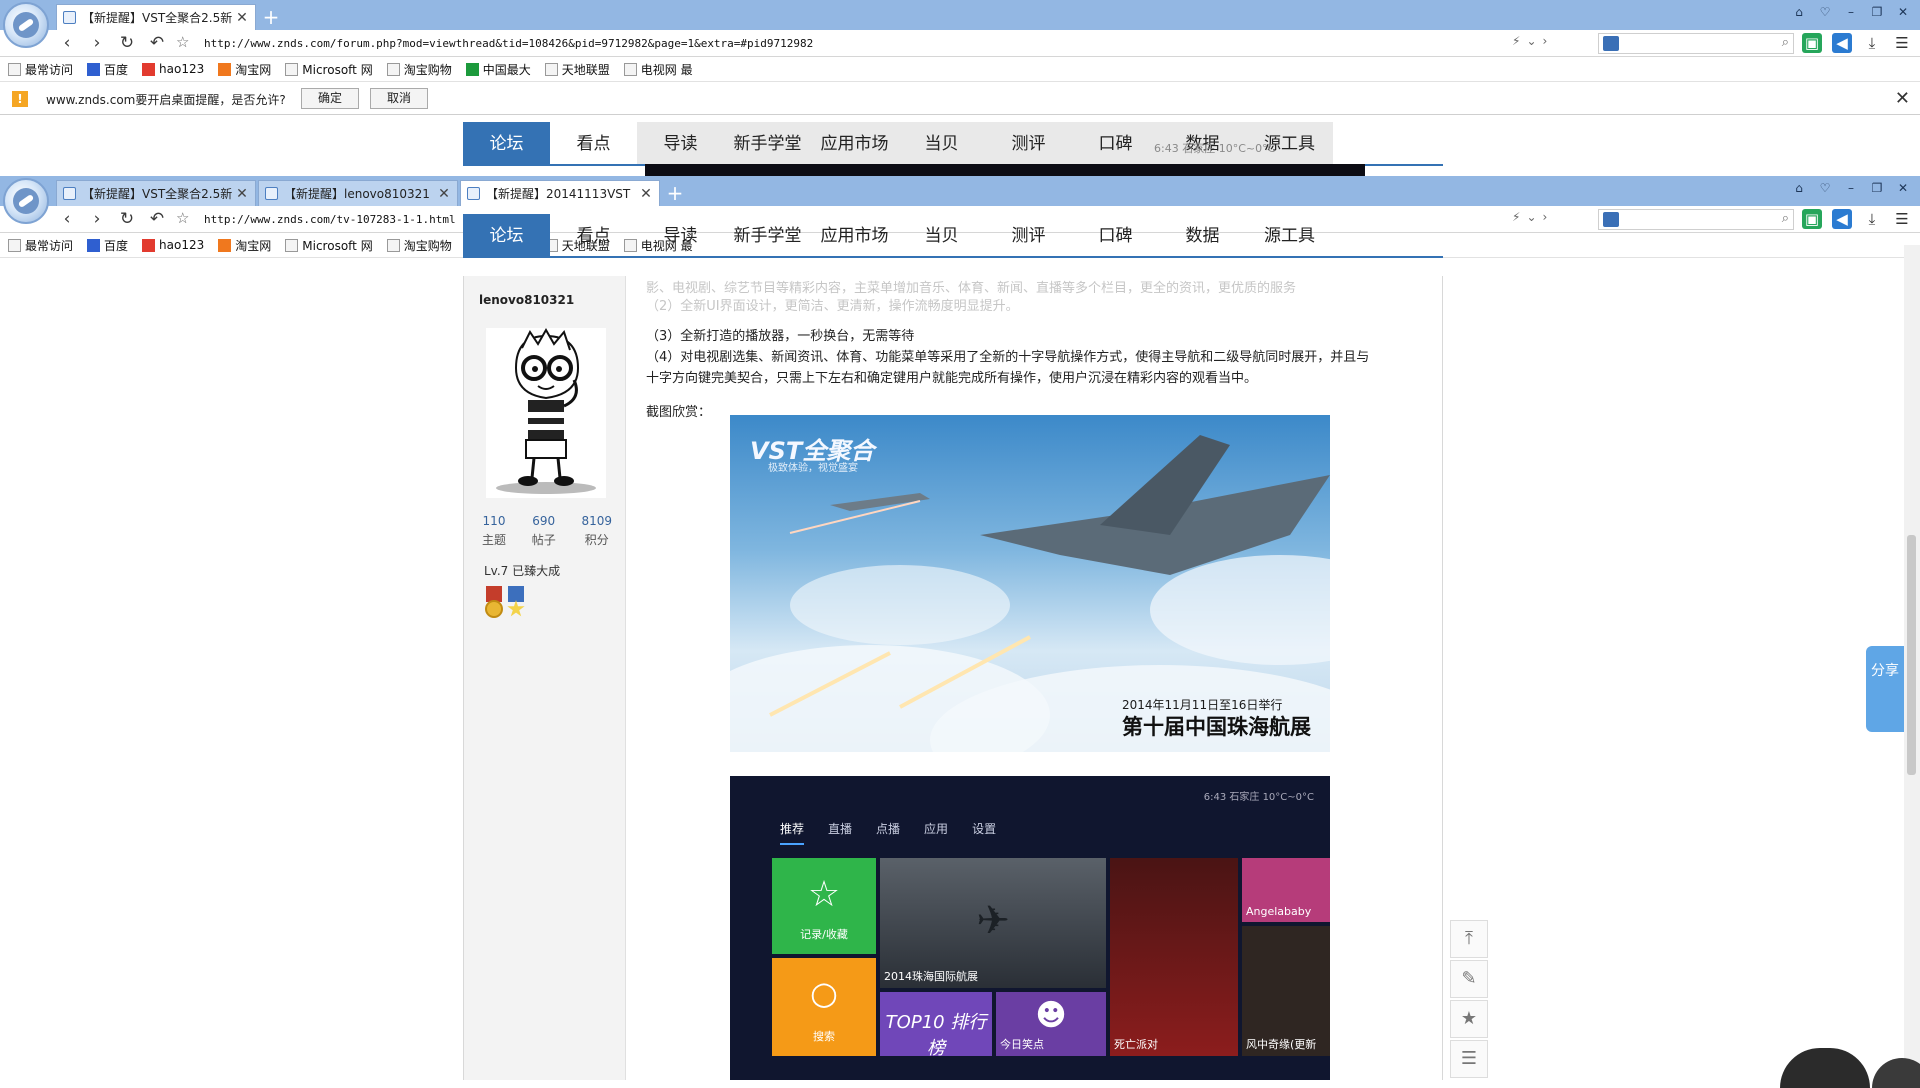 The width and height of the screenshot is (1920, 1088). Describe the element at coordinates (1469, 939) in the screenshot. I see `back-to-top-icon: ⤒` at that location.